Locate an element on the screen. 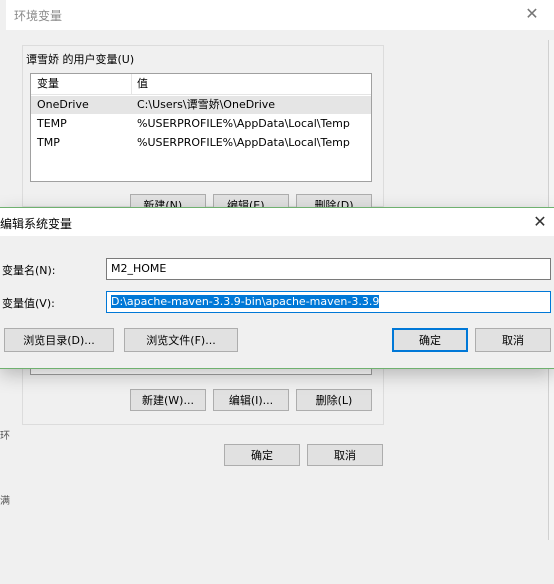 The image size is (554, 584). header-value: 值 is located at coordinates (244, 84).